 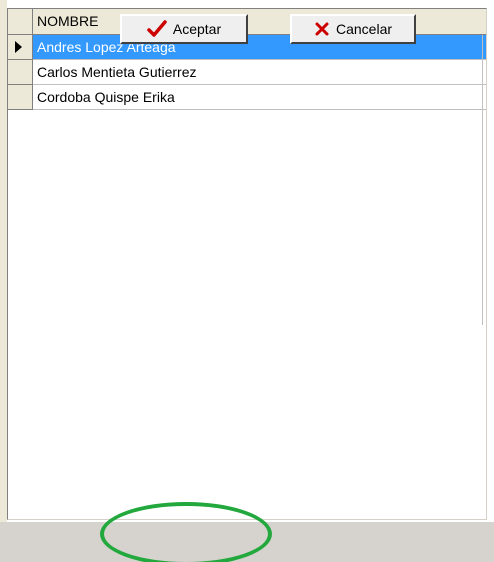 I want to click on table-row: Carlos Mentieta Gutierrez, so click(x=247, y=72).